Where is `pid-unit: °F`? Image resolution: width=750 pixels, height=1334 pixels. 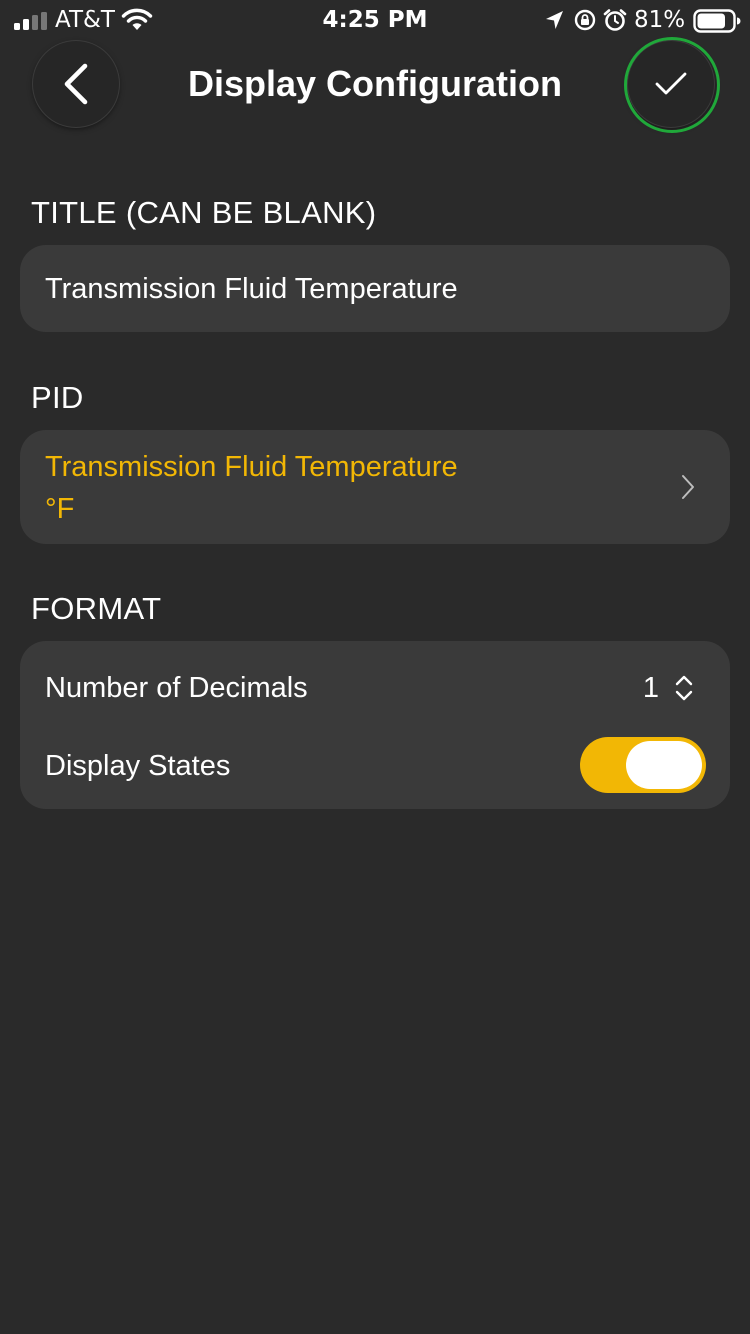 pid-unit: °F is located at coordinates (60, 509).